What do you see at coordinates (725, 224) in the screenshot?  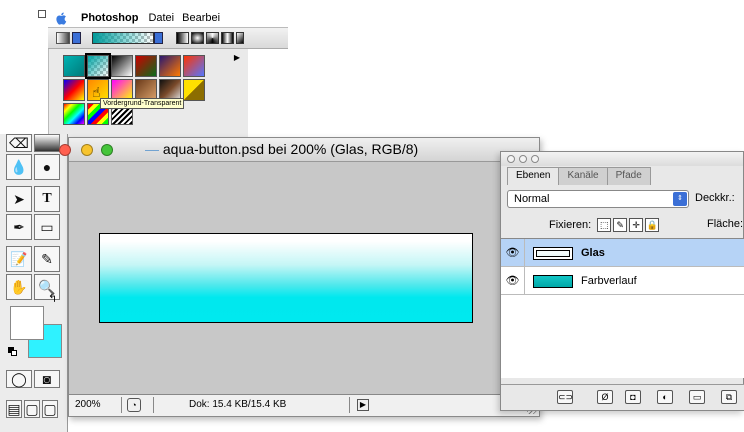 I see `fill-label: Fläche:` at bounding box center [725, 224].